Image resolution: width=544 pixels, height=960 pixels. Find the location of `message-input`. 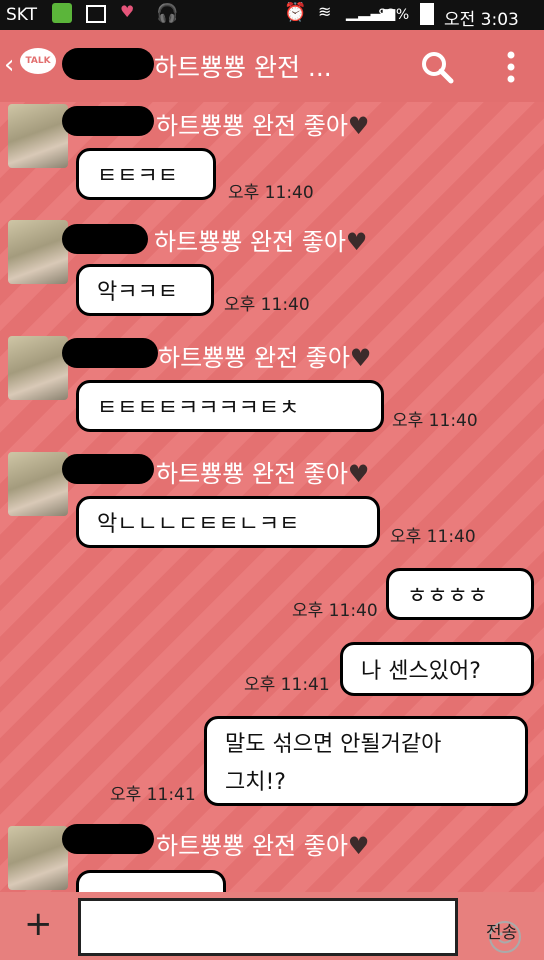

message-input is located at coordinates (299, 927).